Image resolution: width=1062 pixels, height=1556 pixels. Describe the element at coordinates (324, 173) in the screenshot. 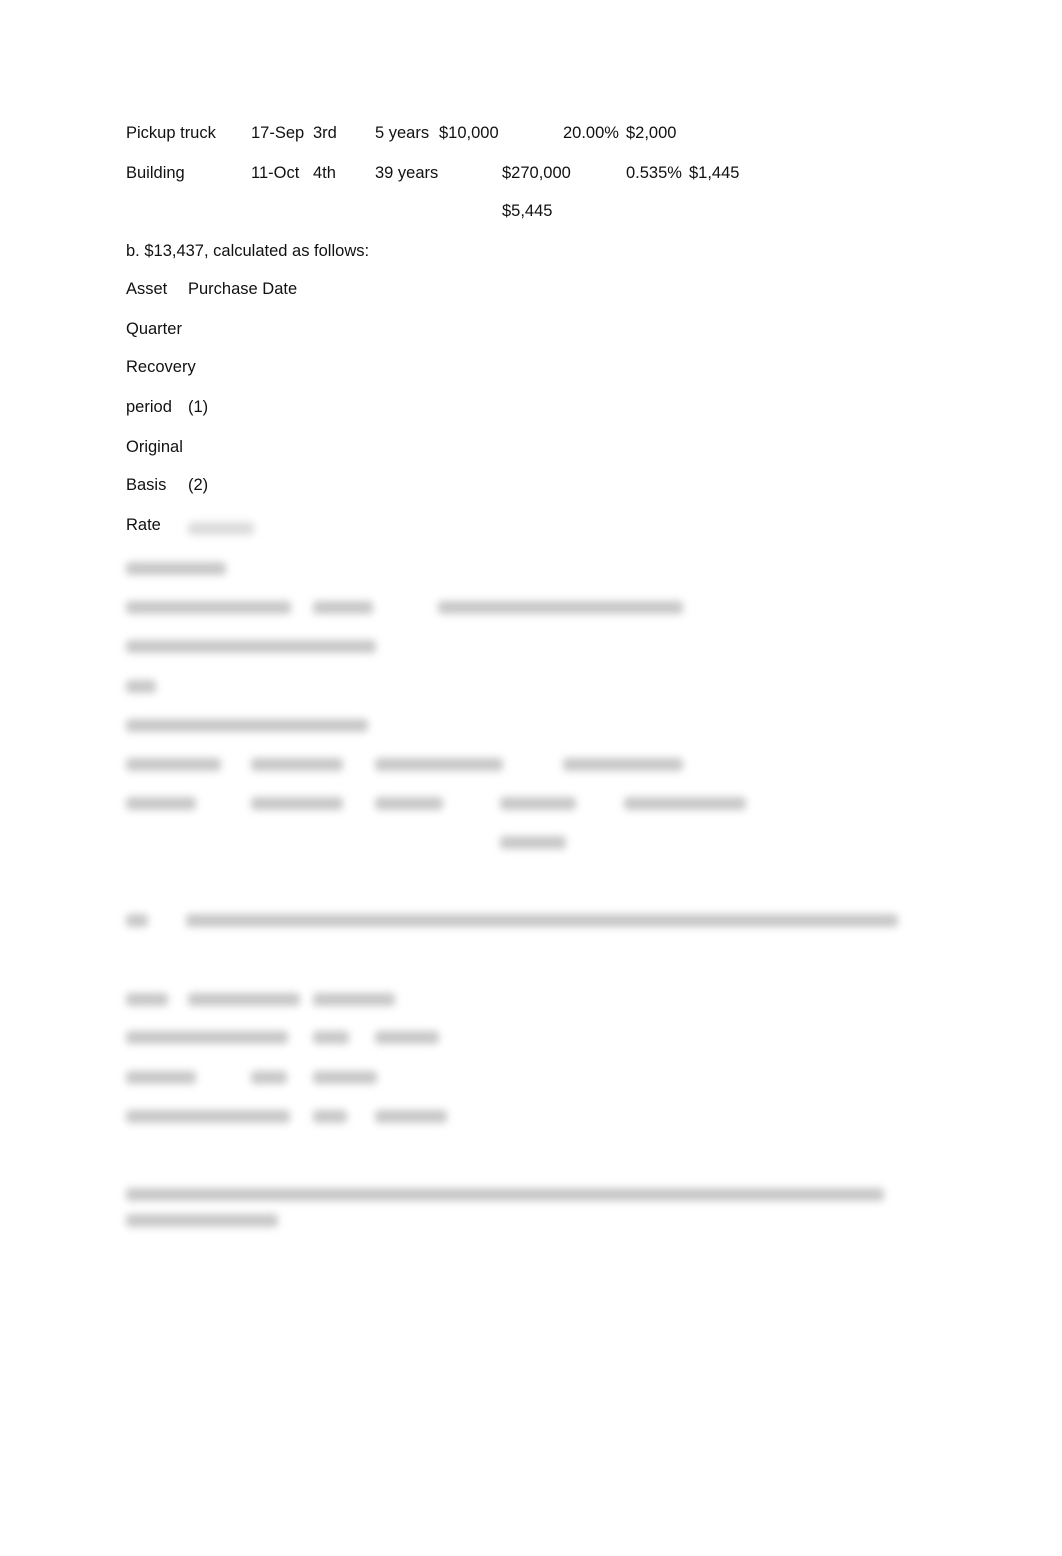

I see `quarter-cell: 4th` at that location.